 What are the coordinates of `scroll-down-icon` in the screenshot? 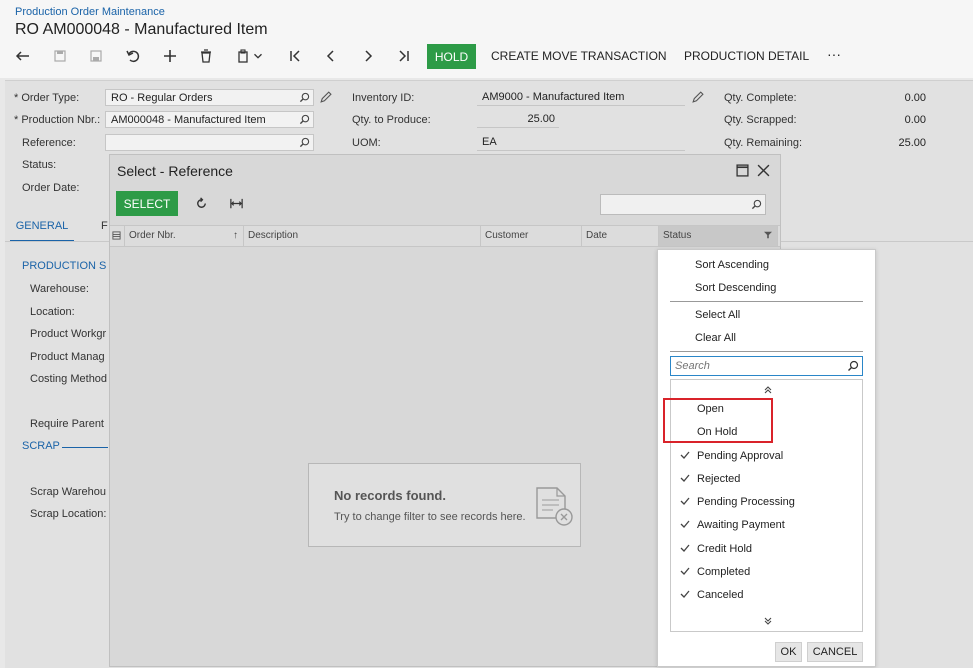 It's located at (768, 621).